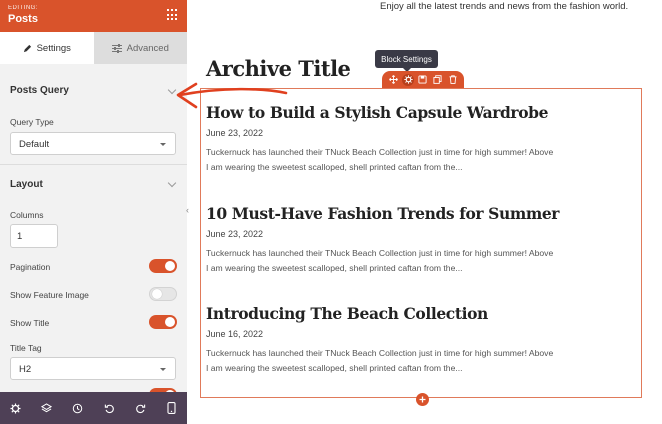  I want to click on block-toolbar, so click(423, 79).